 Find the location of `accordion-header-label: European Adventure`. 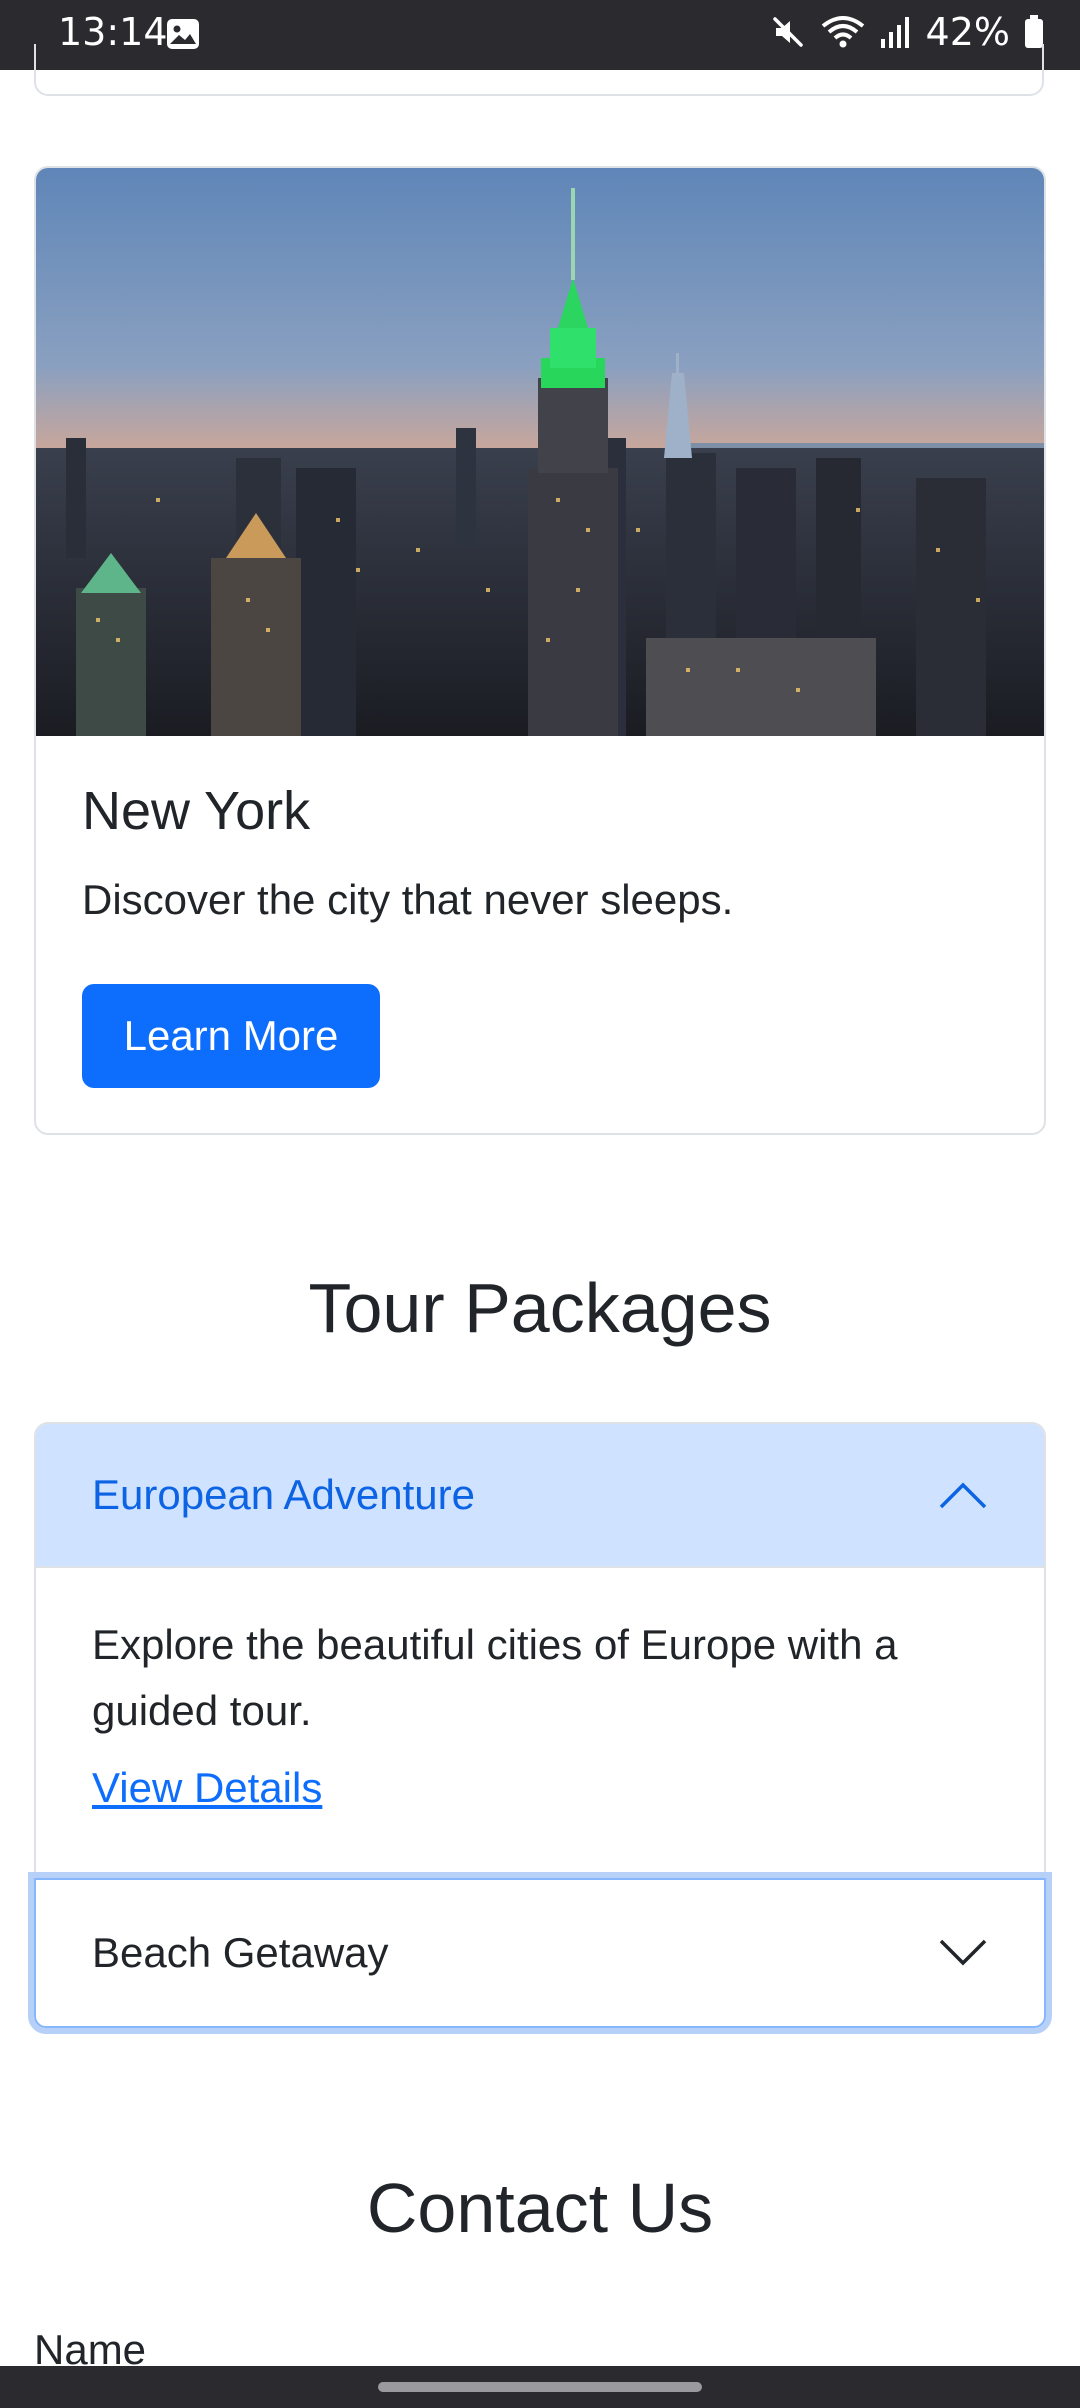

accordion-header-label: European Adventure is located at coordinates (283, 1494).